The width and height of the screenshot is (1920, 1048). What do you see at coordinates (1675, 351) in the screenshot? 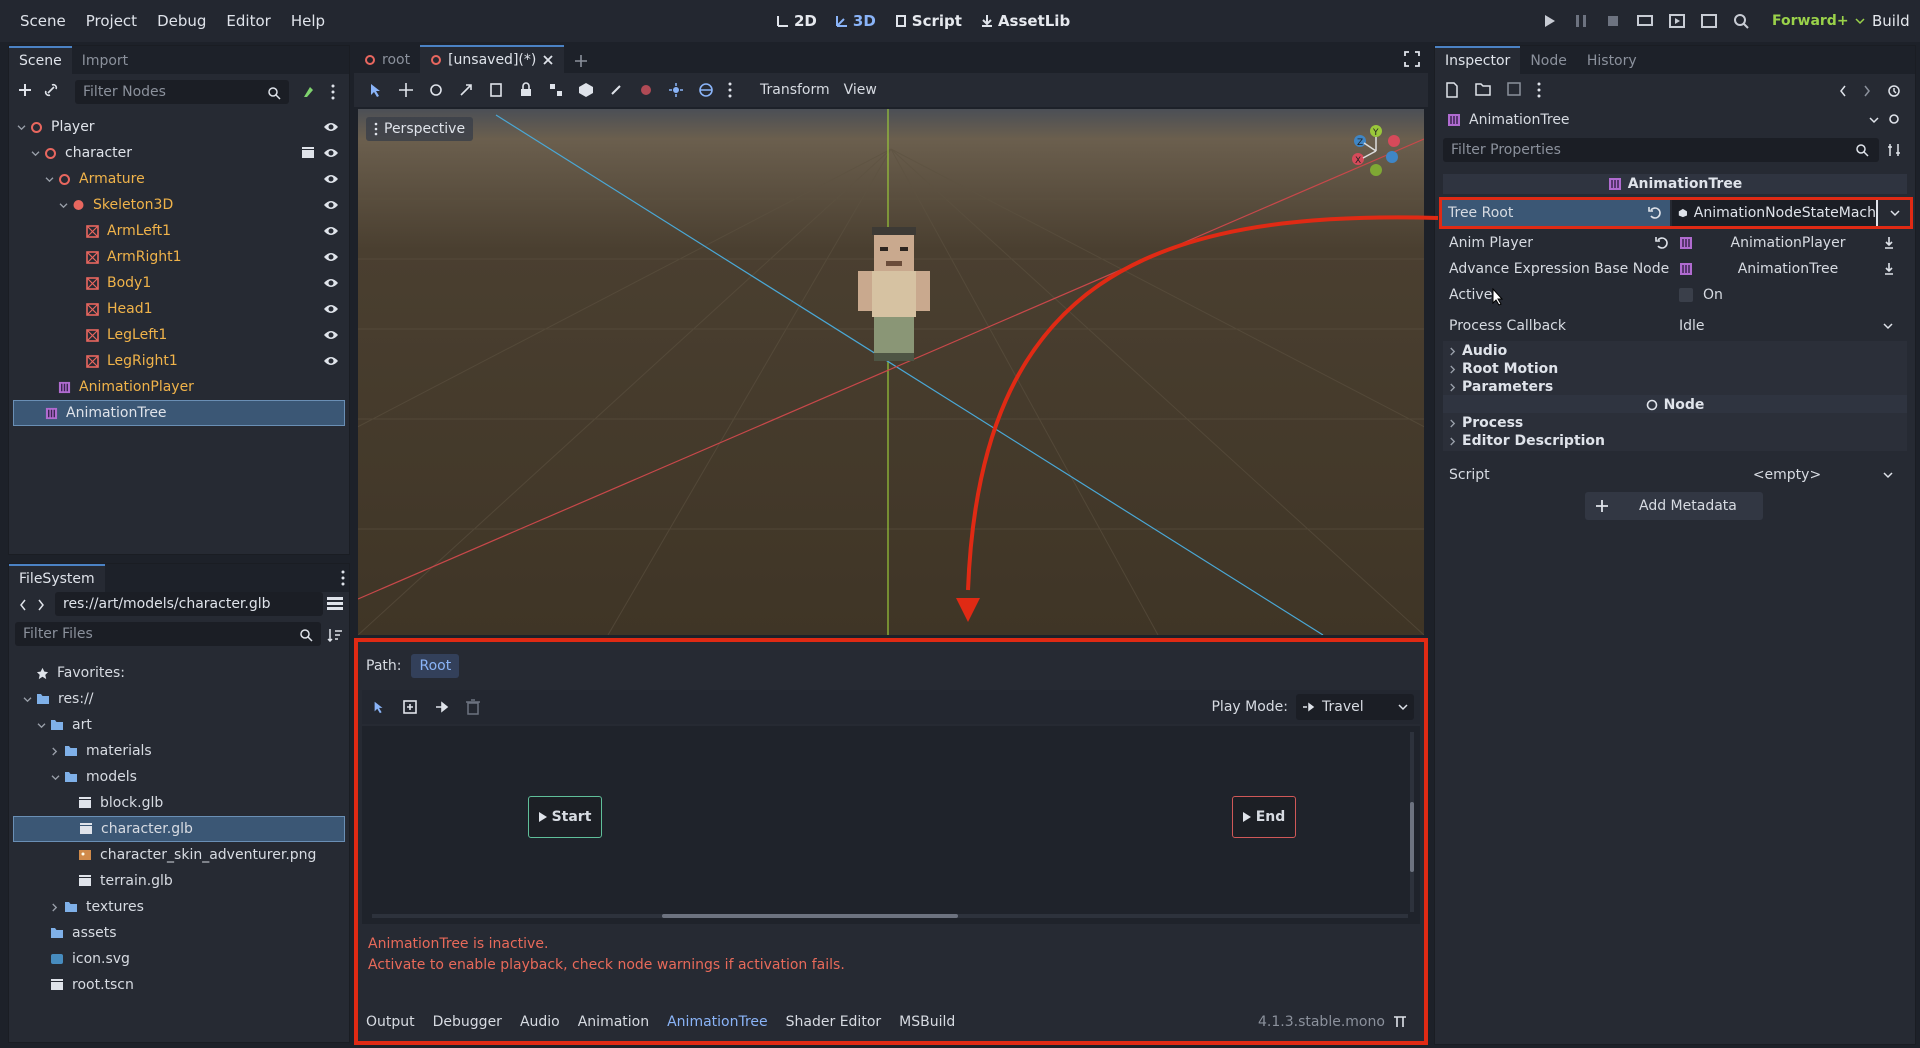
I see `inspector-category: Audio` at bounding box center [1675, 351].